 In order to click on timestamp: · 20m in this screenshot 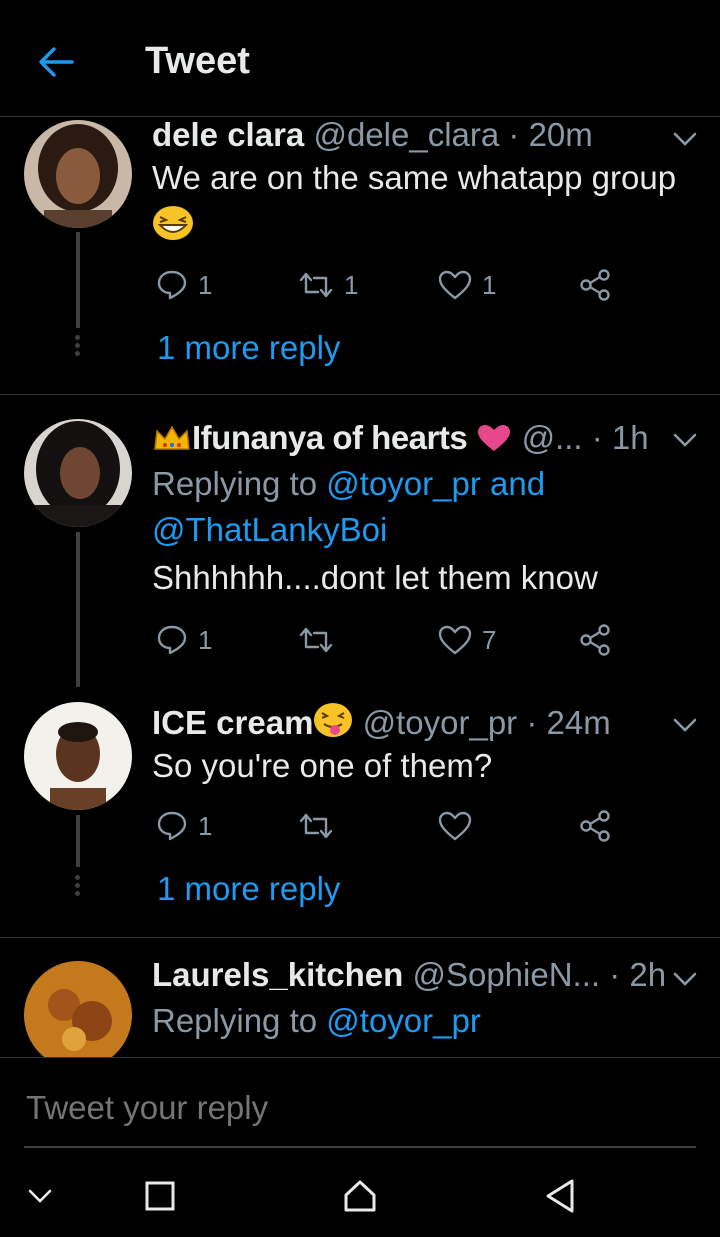, I will do `click(550, 135)`.